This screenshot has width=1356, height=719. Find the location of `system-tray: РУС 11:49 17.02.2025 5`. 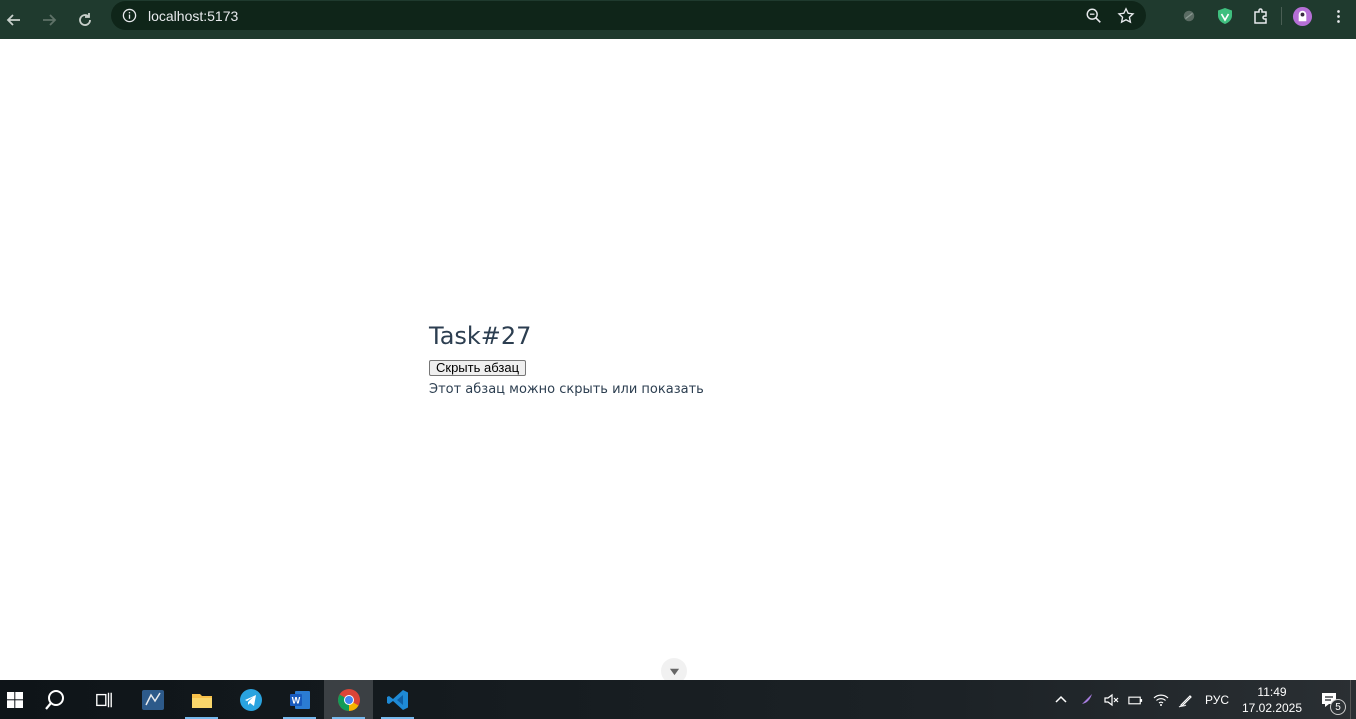

system-tray: РУС 11:49 17.02.2025 5 is located at coordinates (1202, 699).